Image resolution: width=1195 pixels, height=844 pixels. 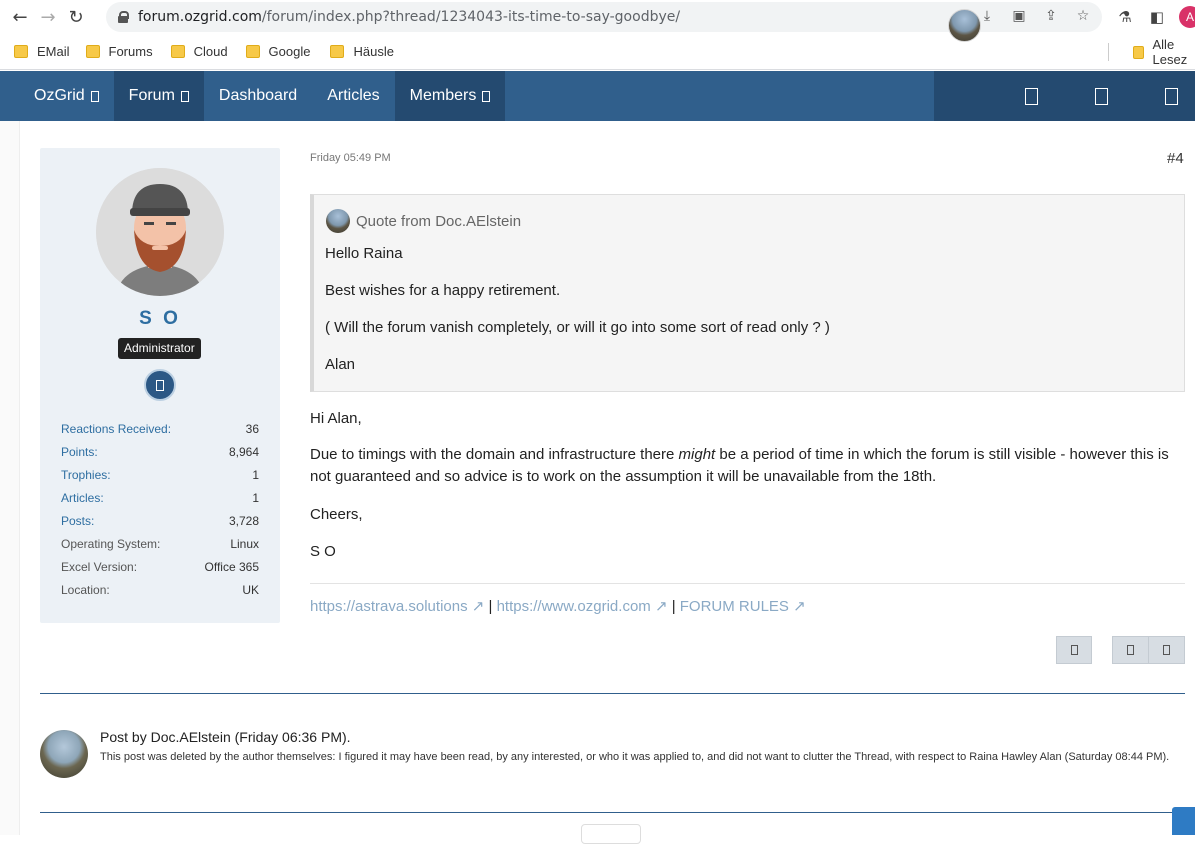 What do you see at coordinates (323, 551) in the screenshot?
I see `post-signoff: S O` at bounding box center [323, 551].